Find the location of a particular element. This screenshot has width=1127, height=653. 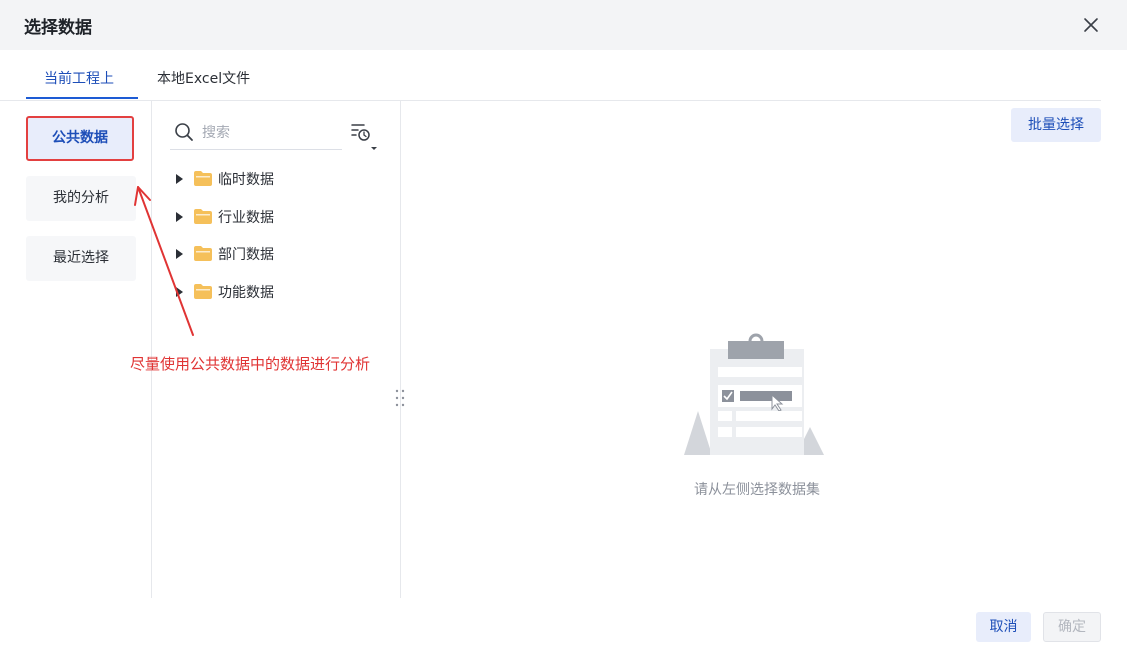

empty-state-text: 请从左侧选择数据集 is located at coordinates (757, 490).